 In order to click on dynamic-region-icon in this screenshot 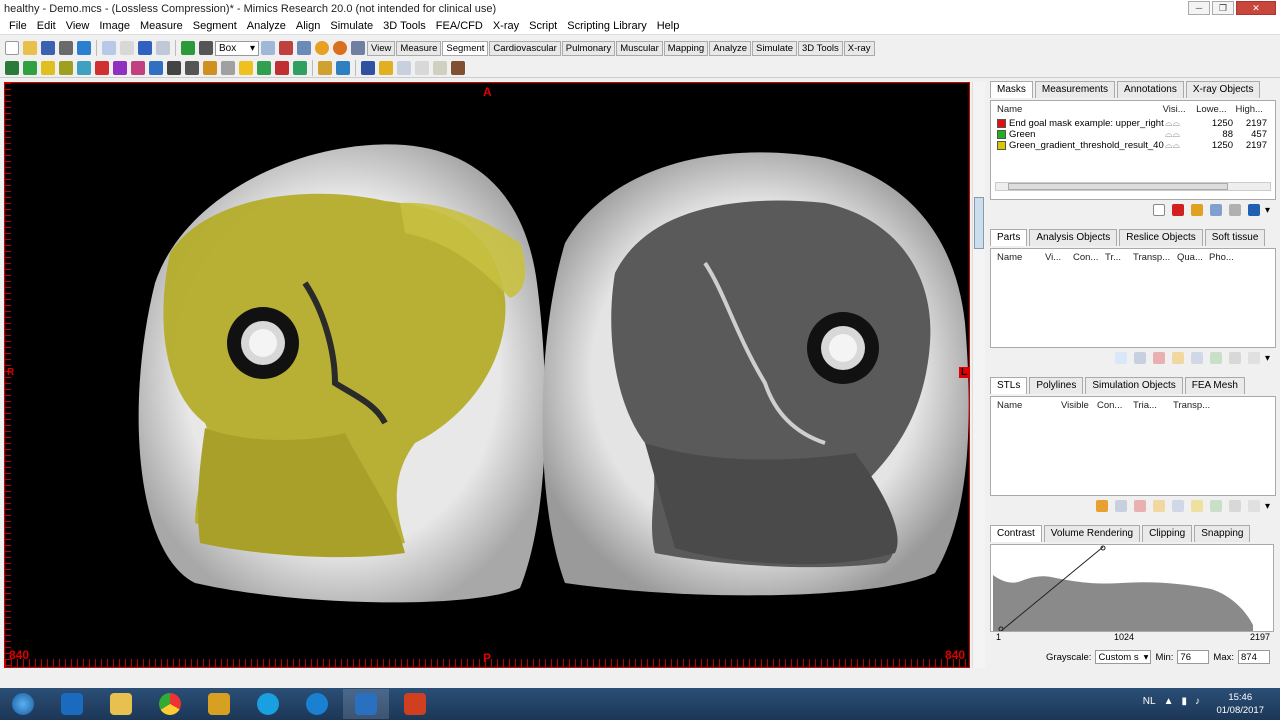, I will do `click(48, 67)`.